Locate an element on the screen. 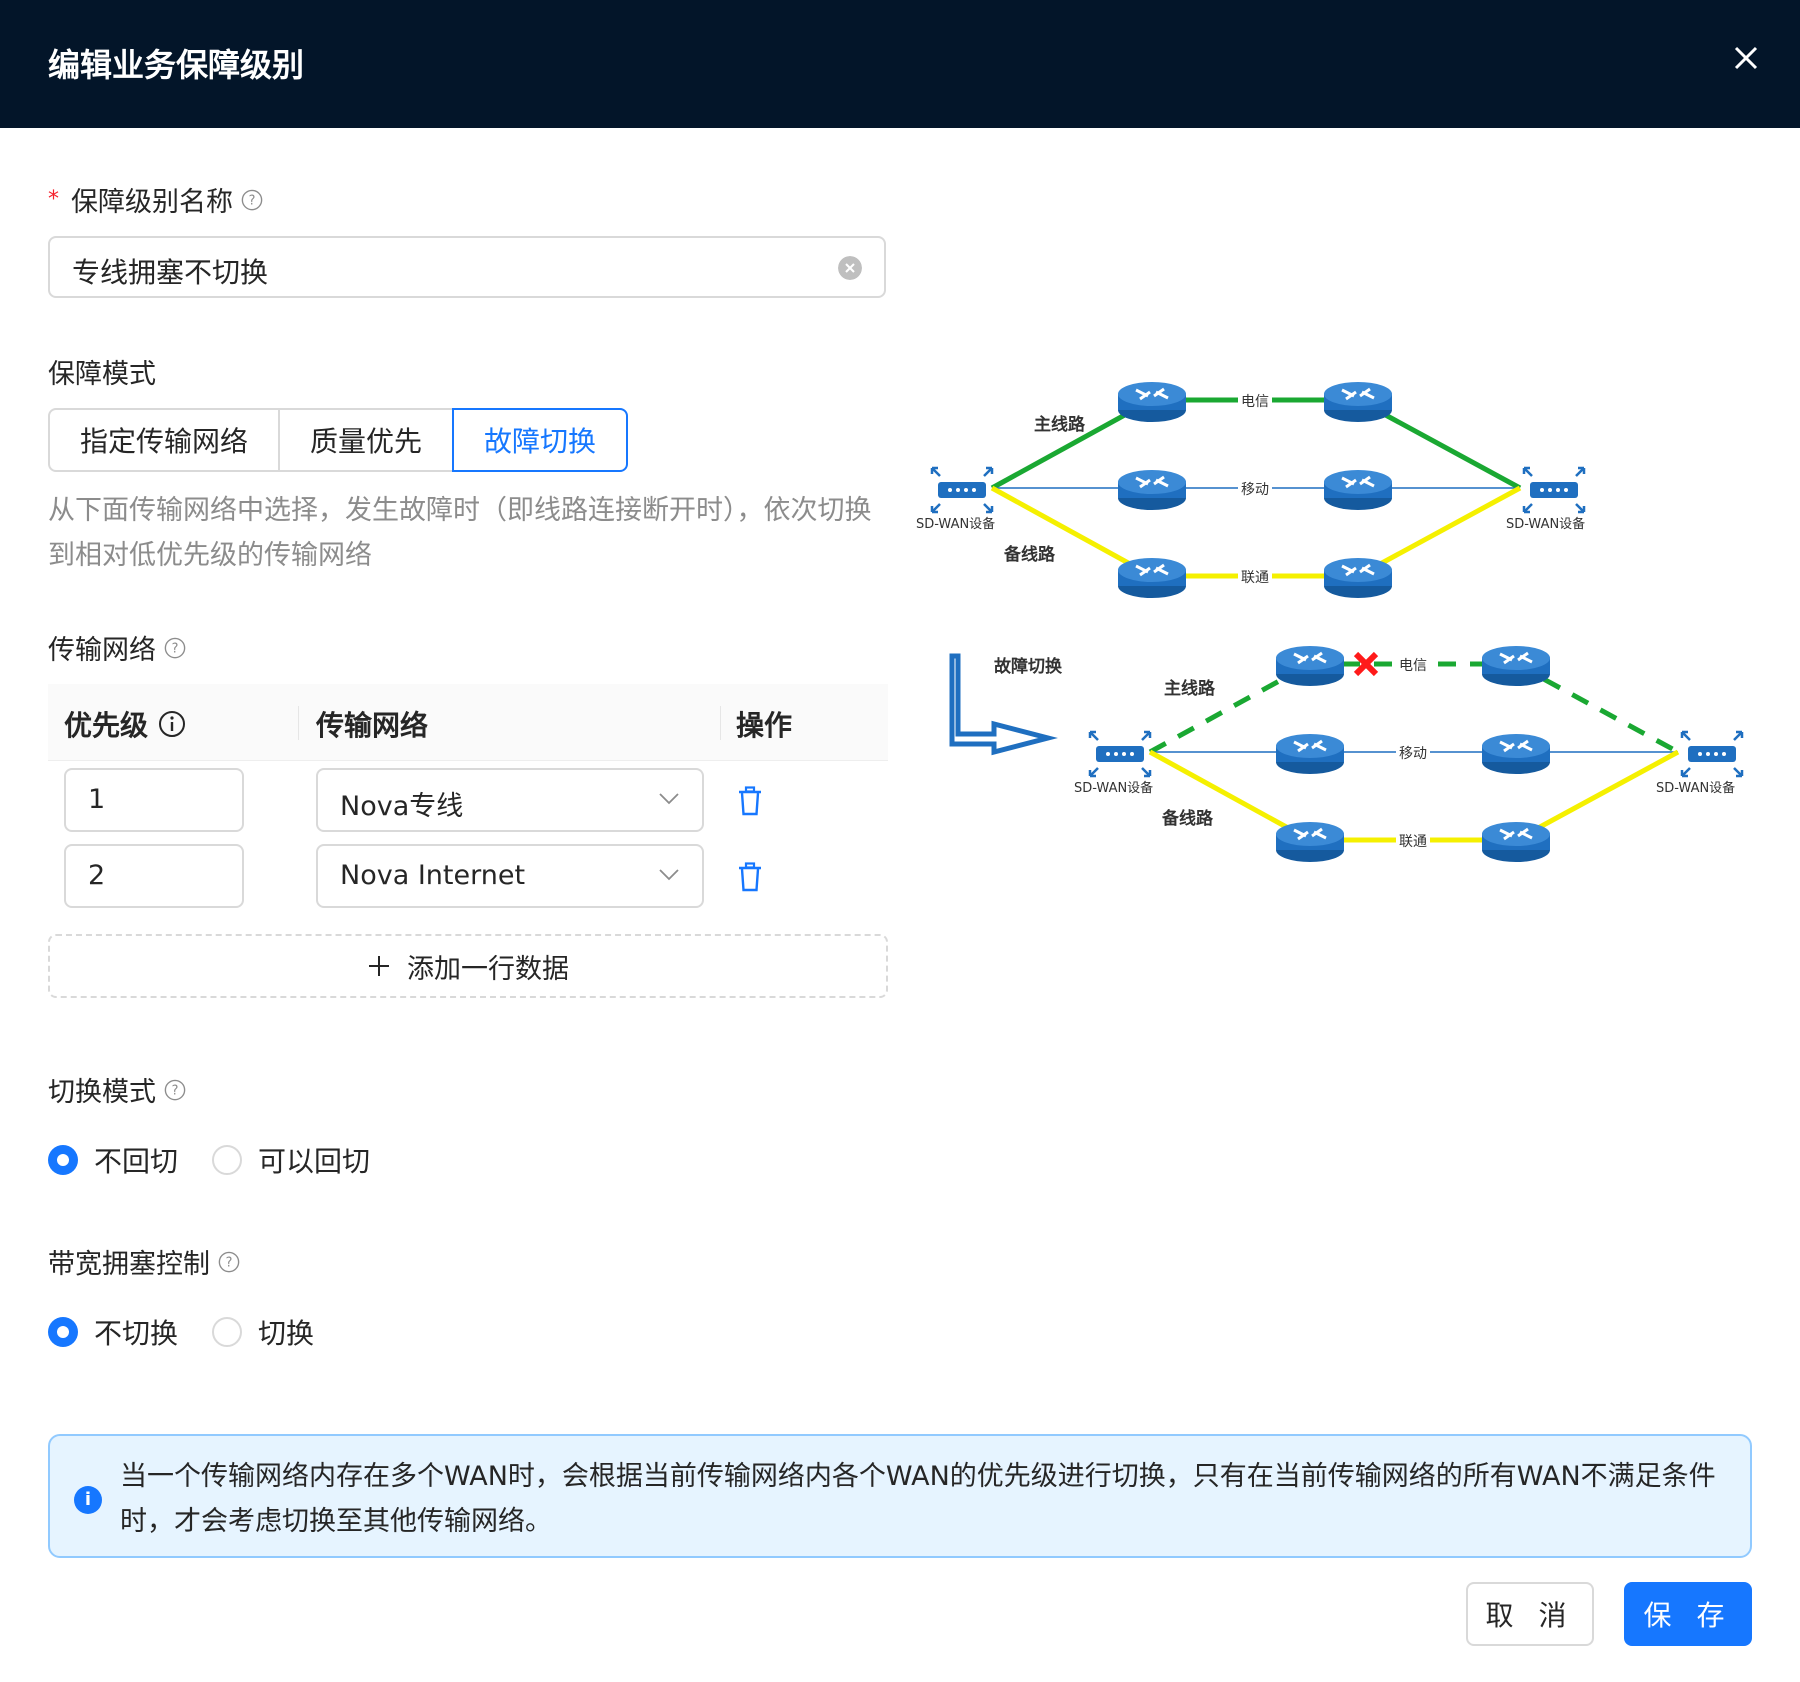 The image size is (1800, 1682). table-header: 优先级 传输网络 操作 is located at coordinates (468, 722).